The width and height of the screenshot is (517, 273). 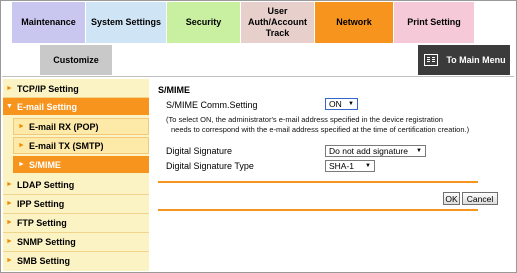 I want to click on sidebar-item-label: IPP Setting, so click(x=40, y=203).